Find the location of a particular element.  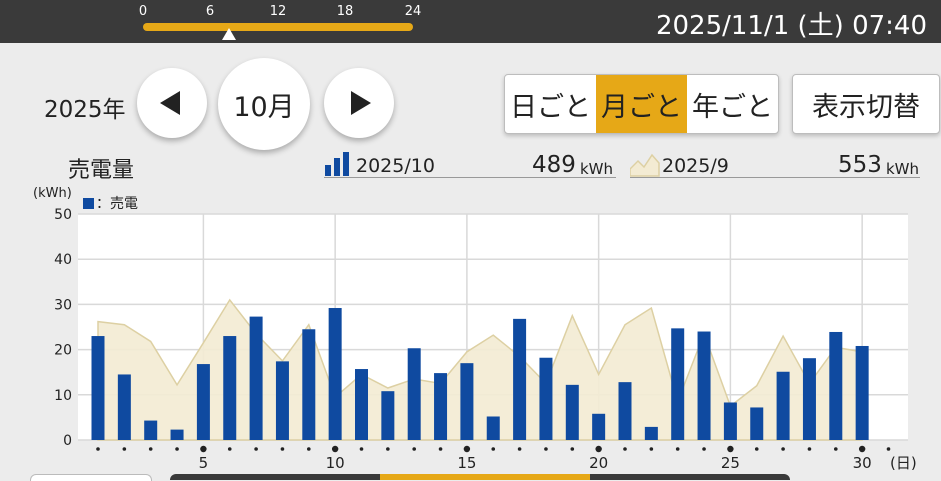

area-chart-icon is located at coordinates (645, 165).